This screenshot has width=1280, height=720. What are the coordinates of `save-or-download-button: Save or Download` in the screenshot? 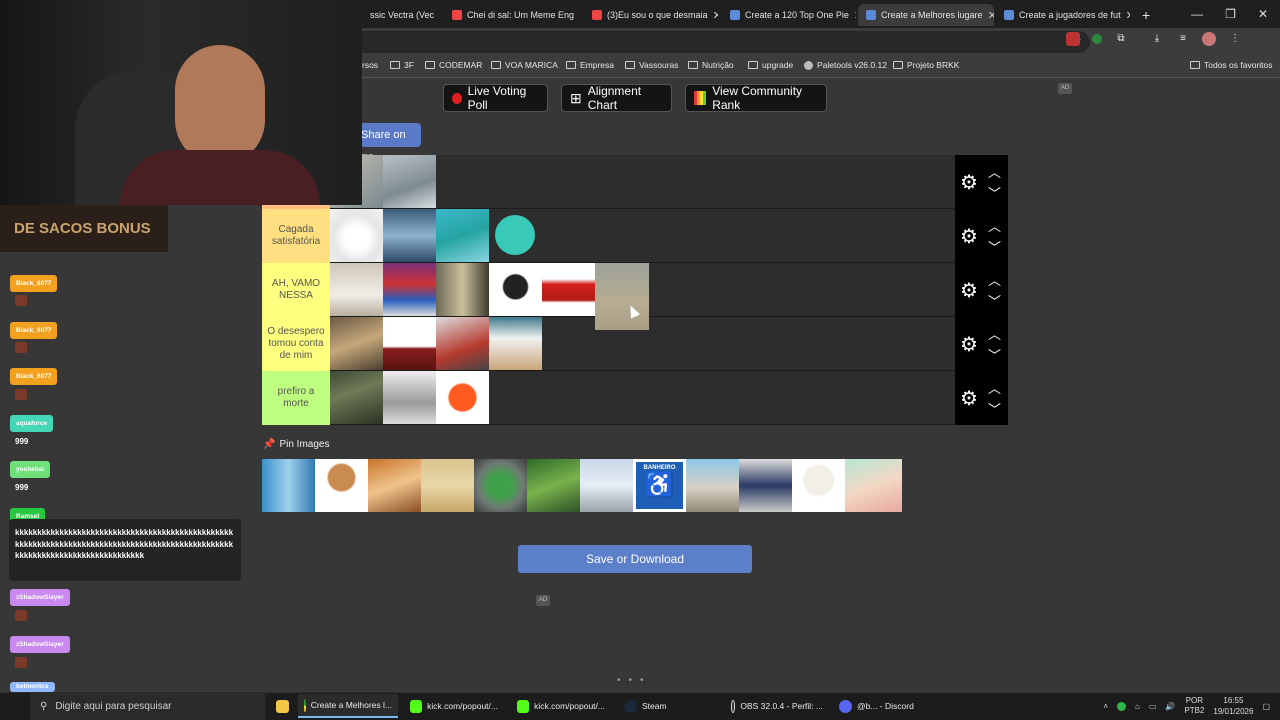 It's located at (635, 559).